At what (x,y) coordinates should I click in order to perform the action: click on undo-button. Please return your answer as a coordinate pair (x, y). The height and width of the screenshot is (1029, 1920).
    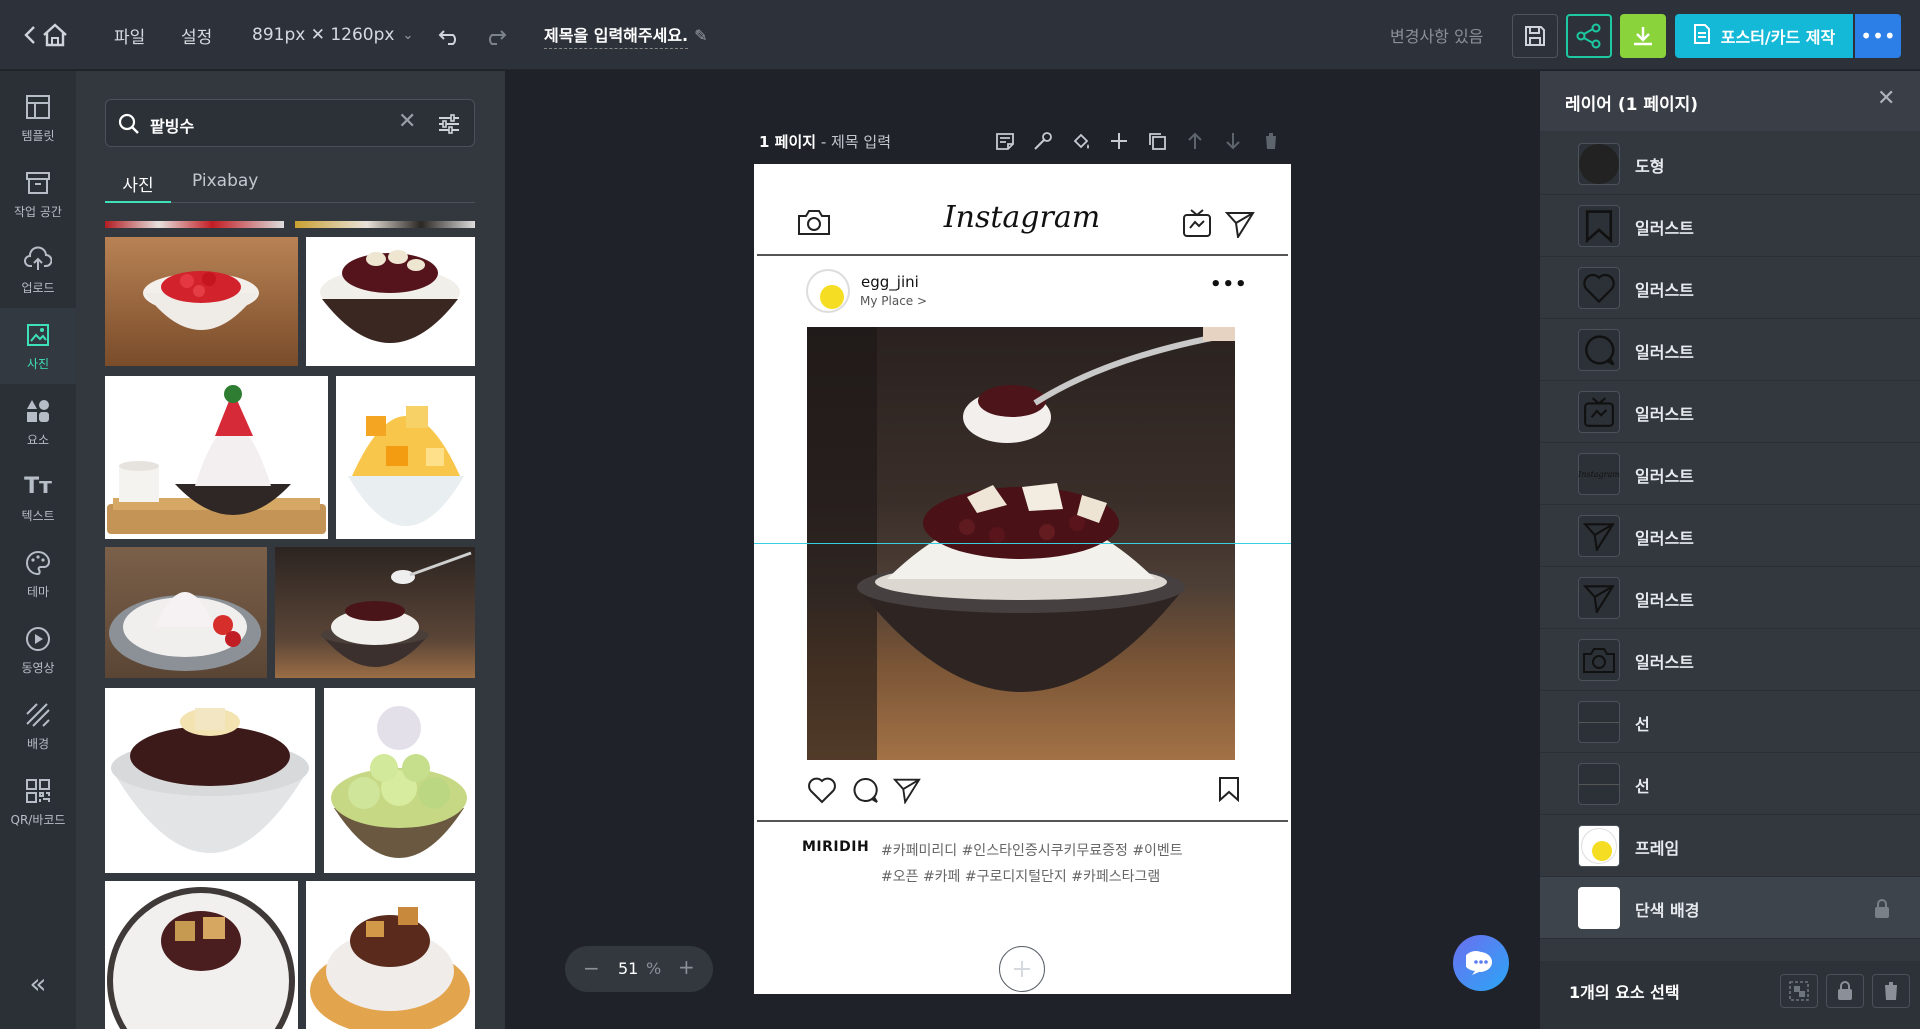
    Looking at the image, I should click on (450, 35).